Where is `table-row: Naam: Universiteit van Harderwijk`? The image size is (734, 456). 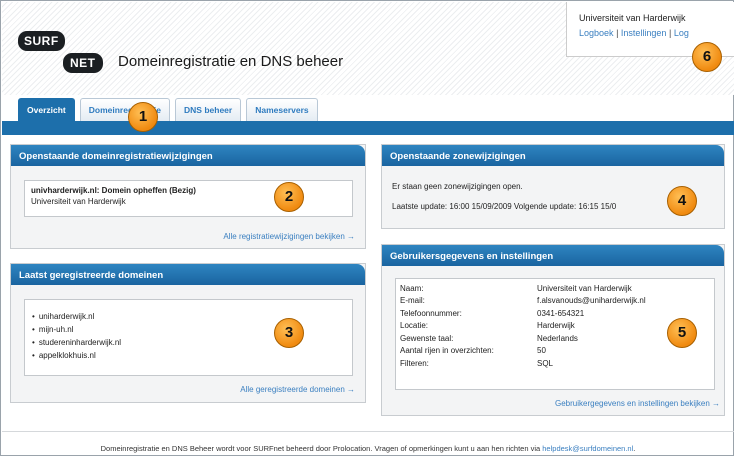
table-row: Naam: Universiteit van Harderwijk is located at coordinates (523, 288).